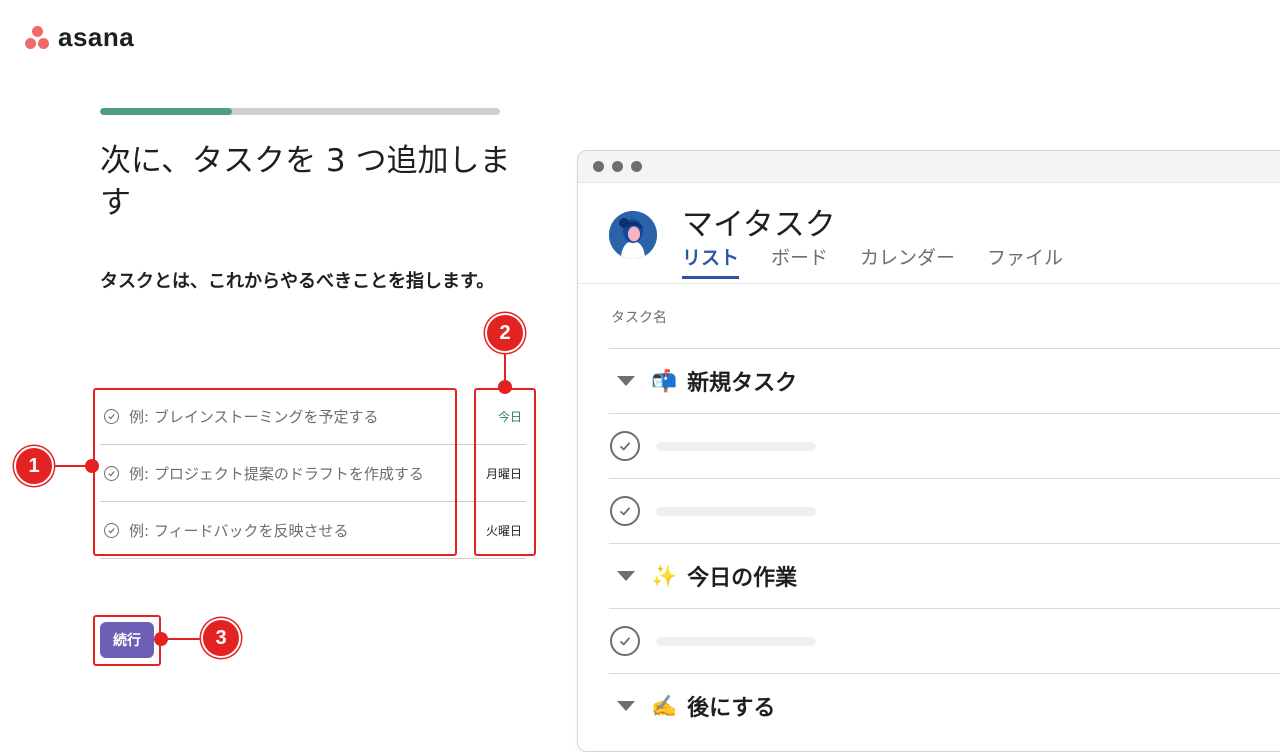 Image resolution: width=1280 pixels, height=752 pixels. I want to click on window-titlebar, so click(929, 167).